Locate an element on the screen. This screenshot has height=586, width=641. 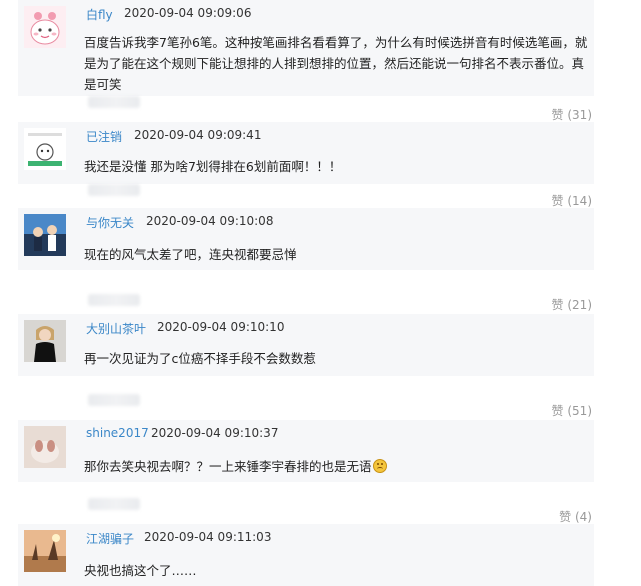
comment-time: 2020-09-04 09:09:41 is located at coordinates (198, 135).